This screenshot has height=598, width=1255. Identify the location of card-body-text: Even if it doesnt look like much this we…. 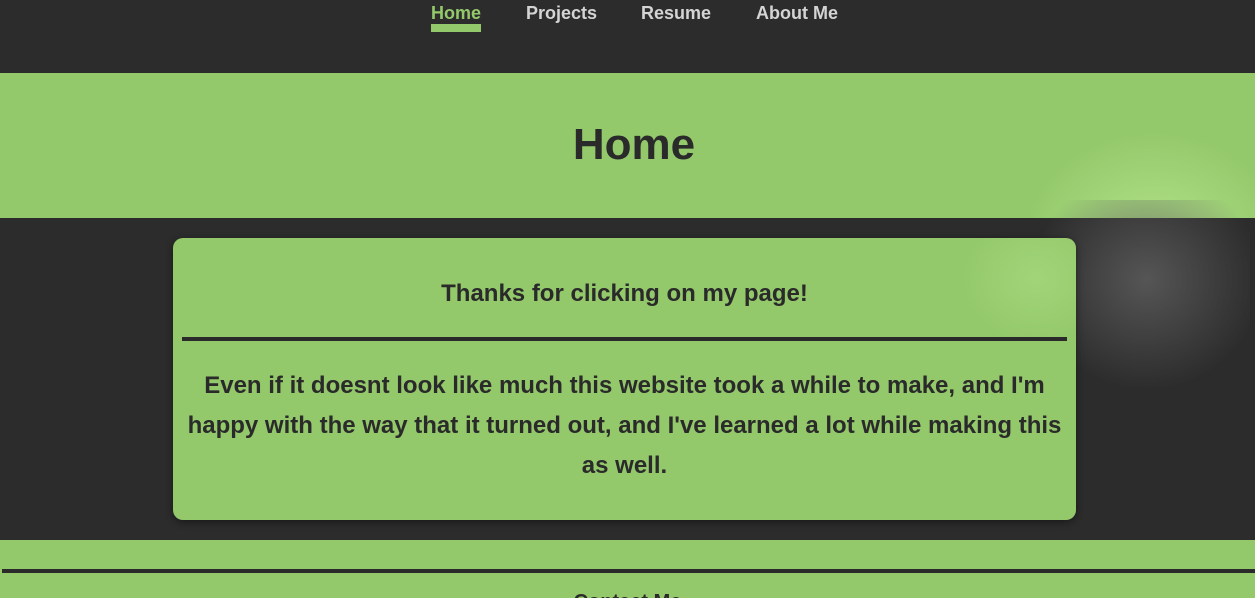
(624, 425).